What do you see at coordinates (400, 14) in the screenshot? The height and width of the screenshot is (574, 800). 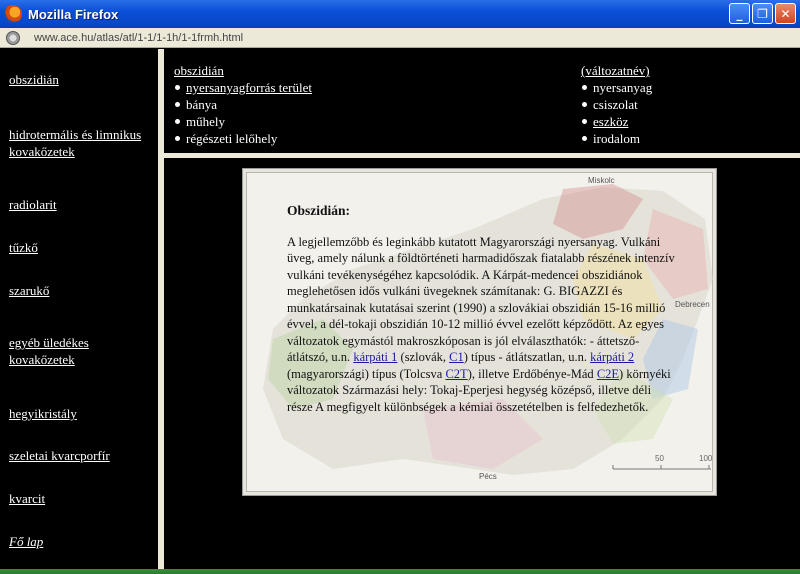 I see `title-bar: Mozilla Firefox _ ❐ ✕` at bounding box center [400, 14].